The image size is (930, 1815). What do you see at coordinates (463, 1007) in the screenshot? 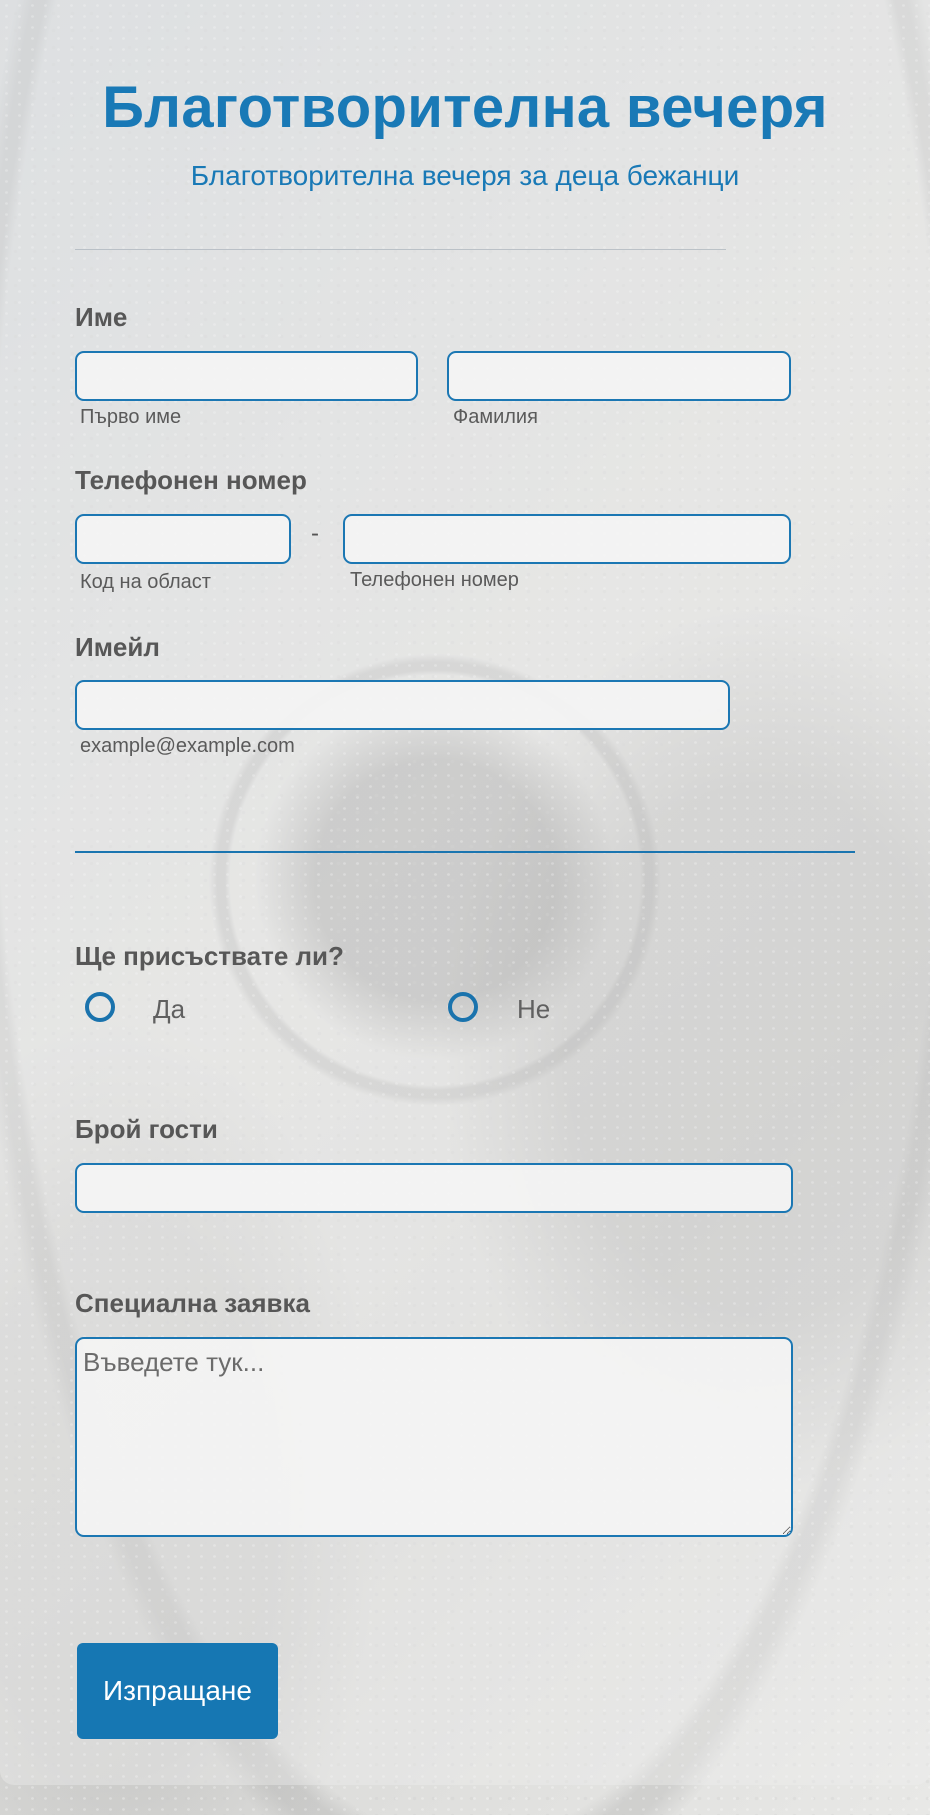
I see `radio-no` at bounding box center [463, 1007].